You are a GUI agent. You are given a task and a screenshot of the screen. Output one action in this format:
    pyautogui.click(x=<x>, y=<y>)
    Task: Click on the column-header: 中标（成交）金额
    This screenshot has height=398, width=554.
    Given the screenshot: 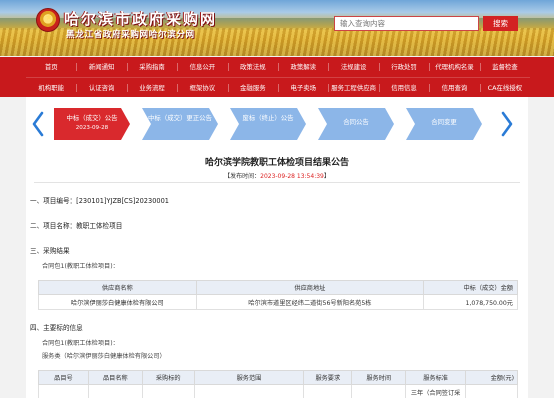 What is the action you would take?
    pyautogui.click(x=470, y=287)
    